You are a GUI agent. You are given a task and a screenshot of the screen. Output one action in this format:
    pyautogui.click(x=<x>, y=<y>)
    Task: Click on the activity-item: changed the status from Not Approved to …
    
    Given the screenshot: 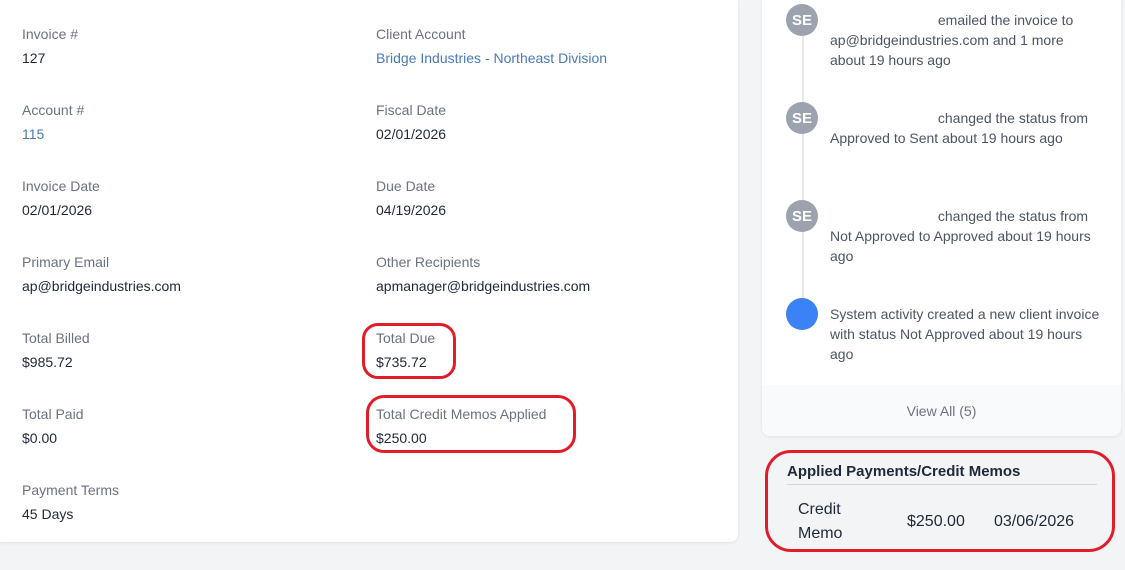 What is the action you would take?
    pyautogui.click(x=965, y=236)
    